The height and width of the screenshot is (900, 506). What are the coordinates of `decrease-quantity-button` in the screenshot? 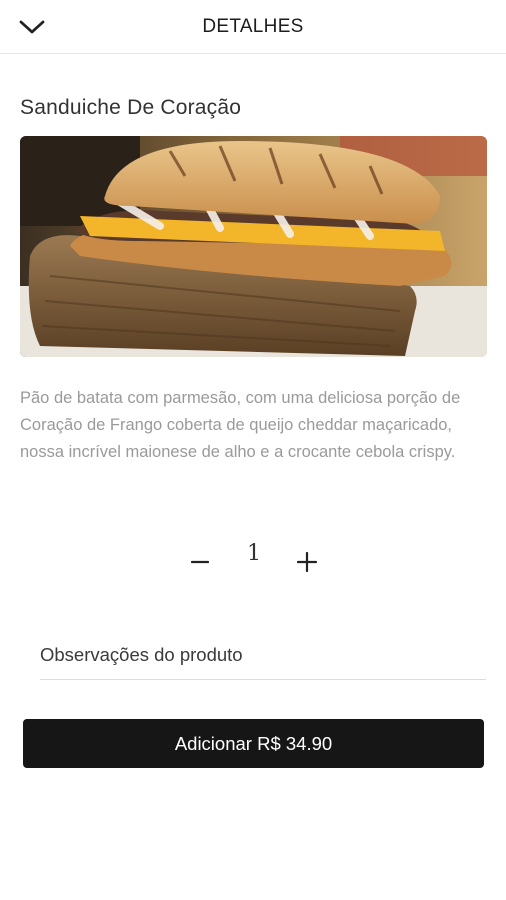 It's located at (200, 562).